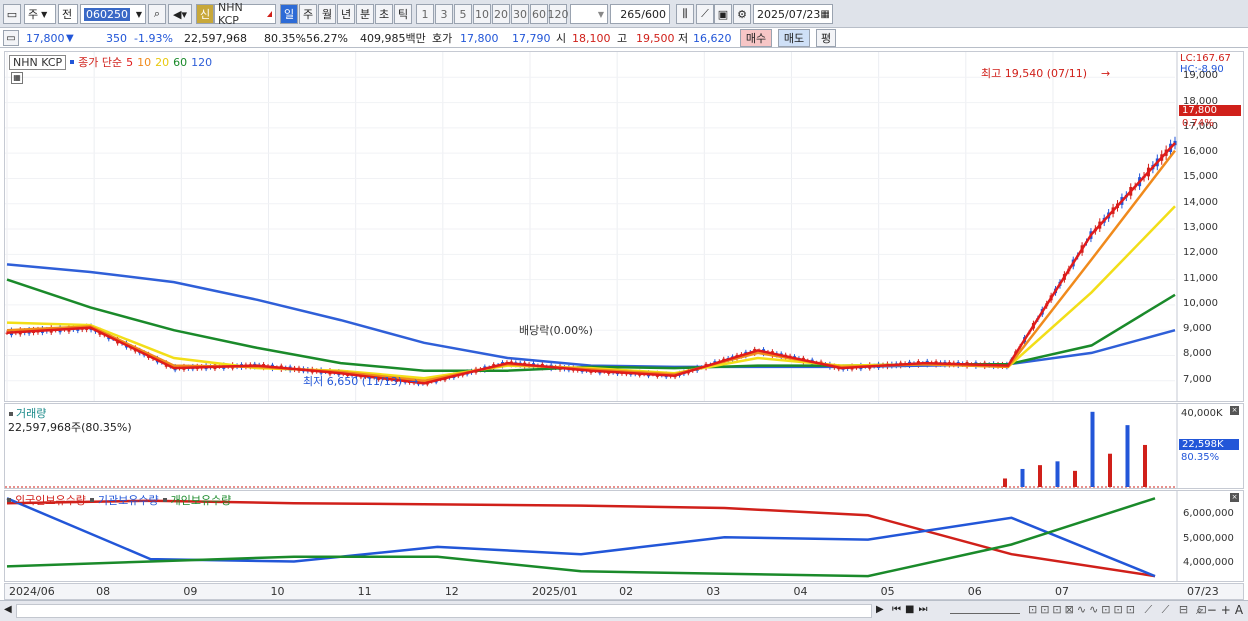 The width and height of the screenshot is (1248, 621). I want to click on scroll-left-icon: ◀, so click(8, 609).